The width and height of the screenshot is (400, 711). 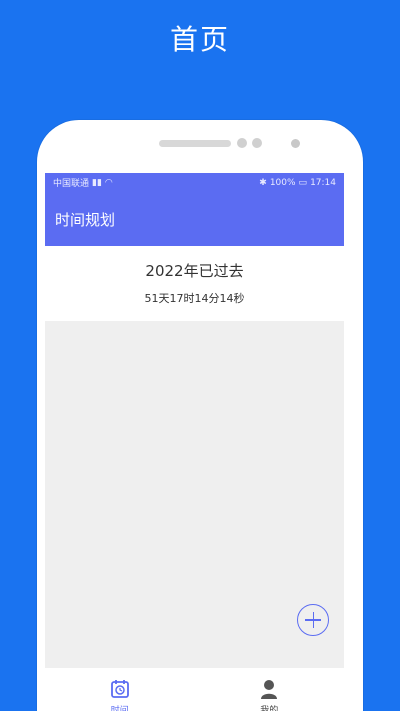 I want to click on phone-sensor-right, so click(x=295, y=143).